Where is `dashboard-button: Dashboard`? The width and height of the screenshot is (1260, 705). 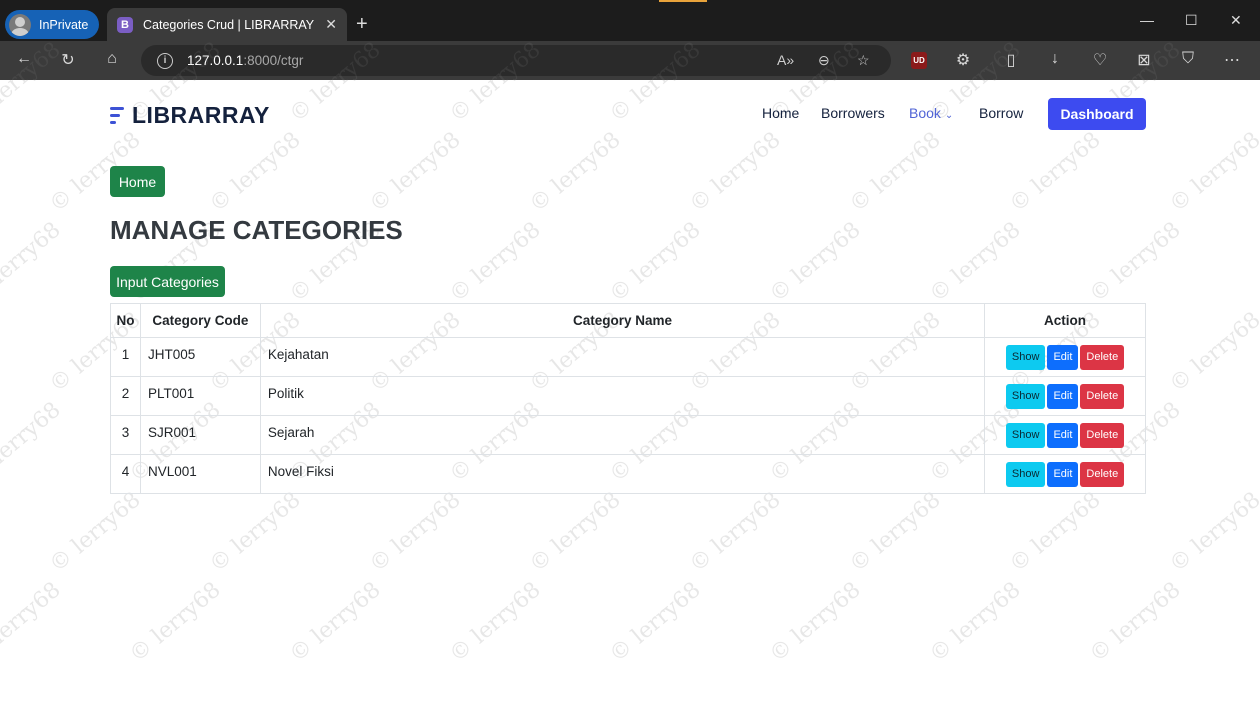 dashboard-button: Dashboard is located at coordinates (1097, 114).